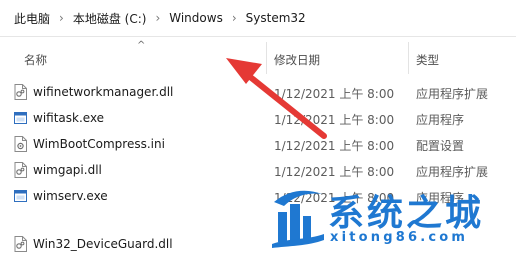  What do you see at coordinates (298, 219) in the screenshot?
I see `city-logo-icon` at bounding box center [298, 219].